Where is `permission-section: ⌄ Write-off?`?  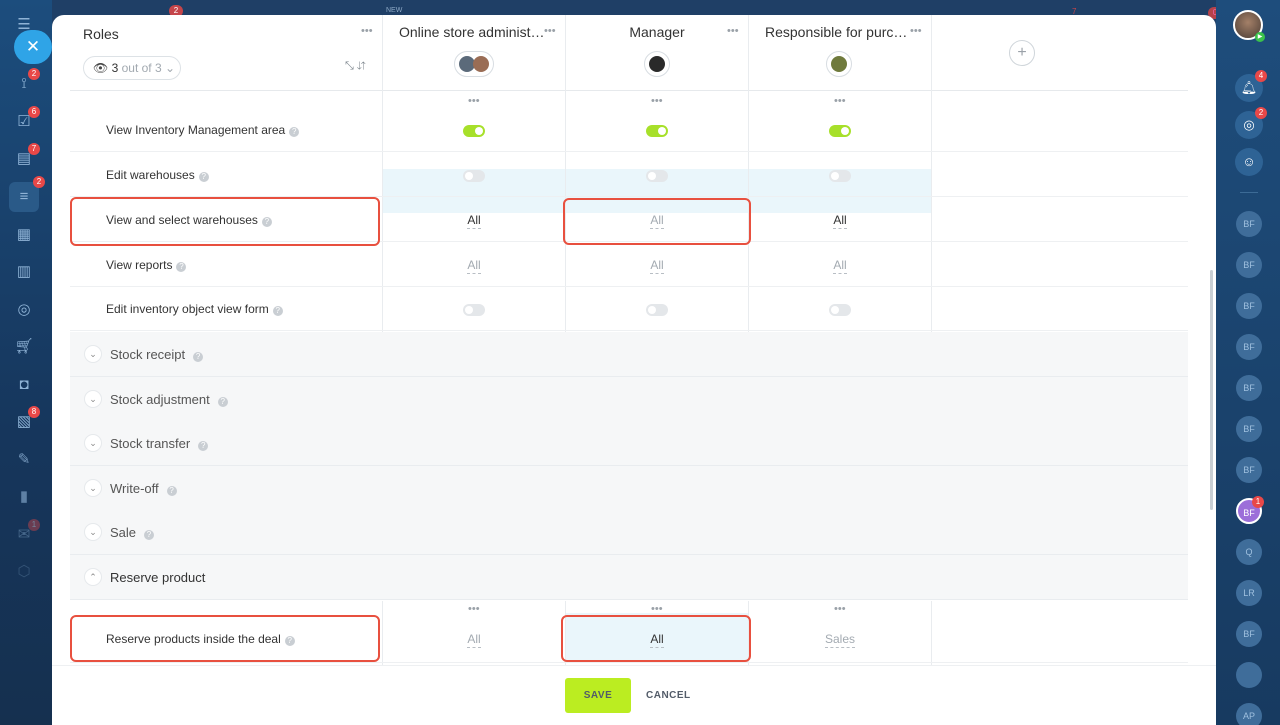
permission-section: ⌄ Write-off? is located at coordinates (629, 488).